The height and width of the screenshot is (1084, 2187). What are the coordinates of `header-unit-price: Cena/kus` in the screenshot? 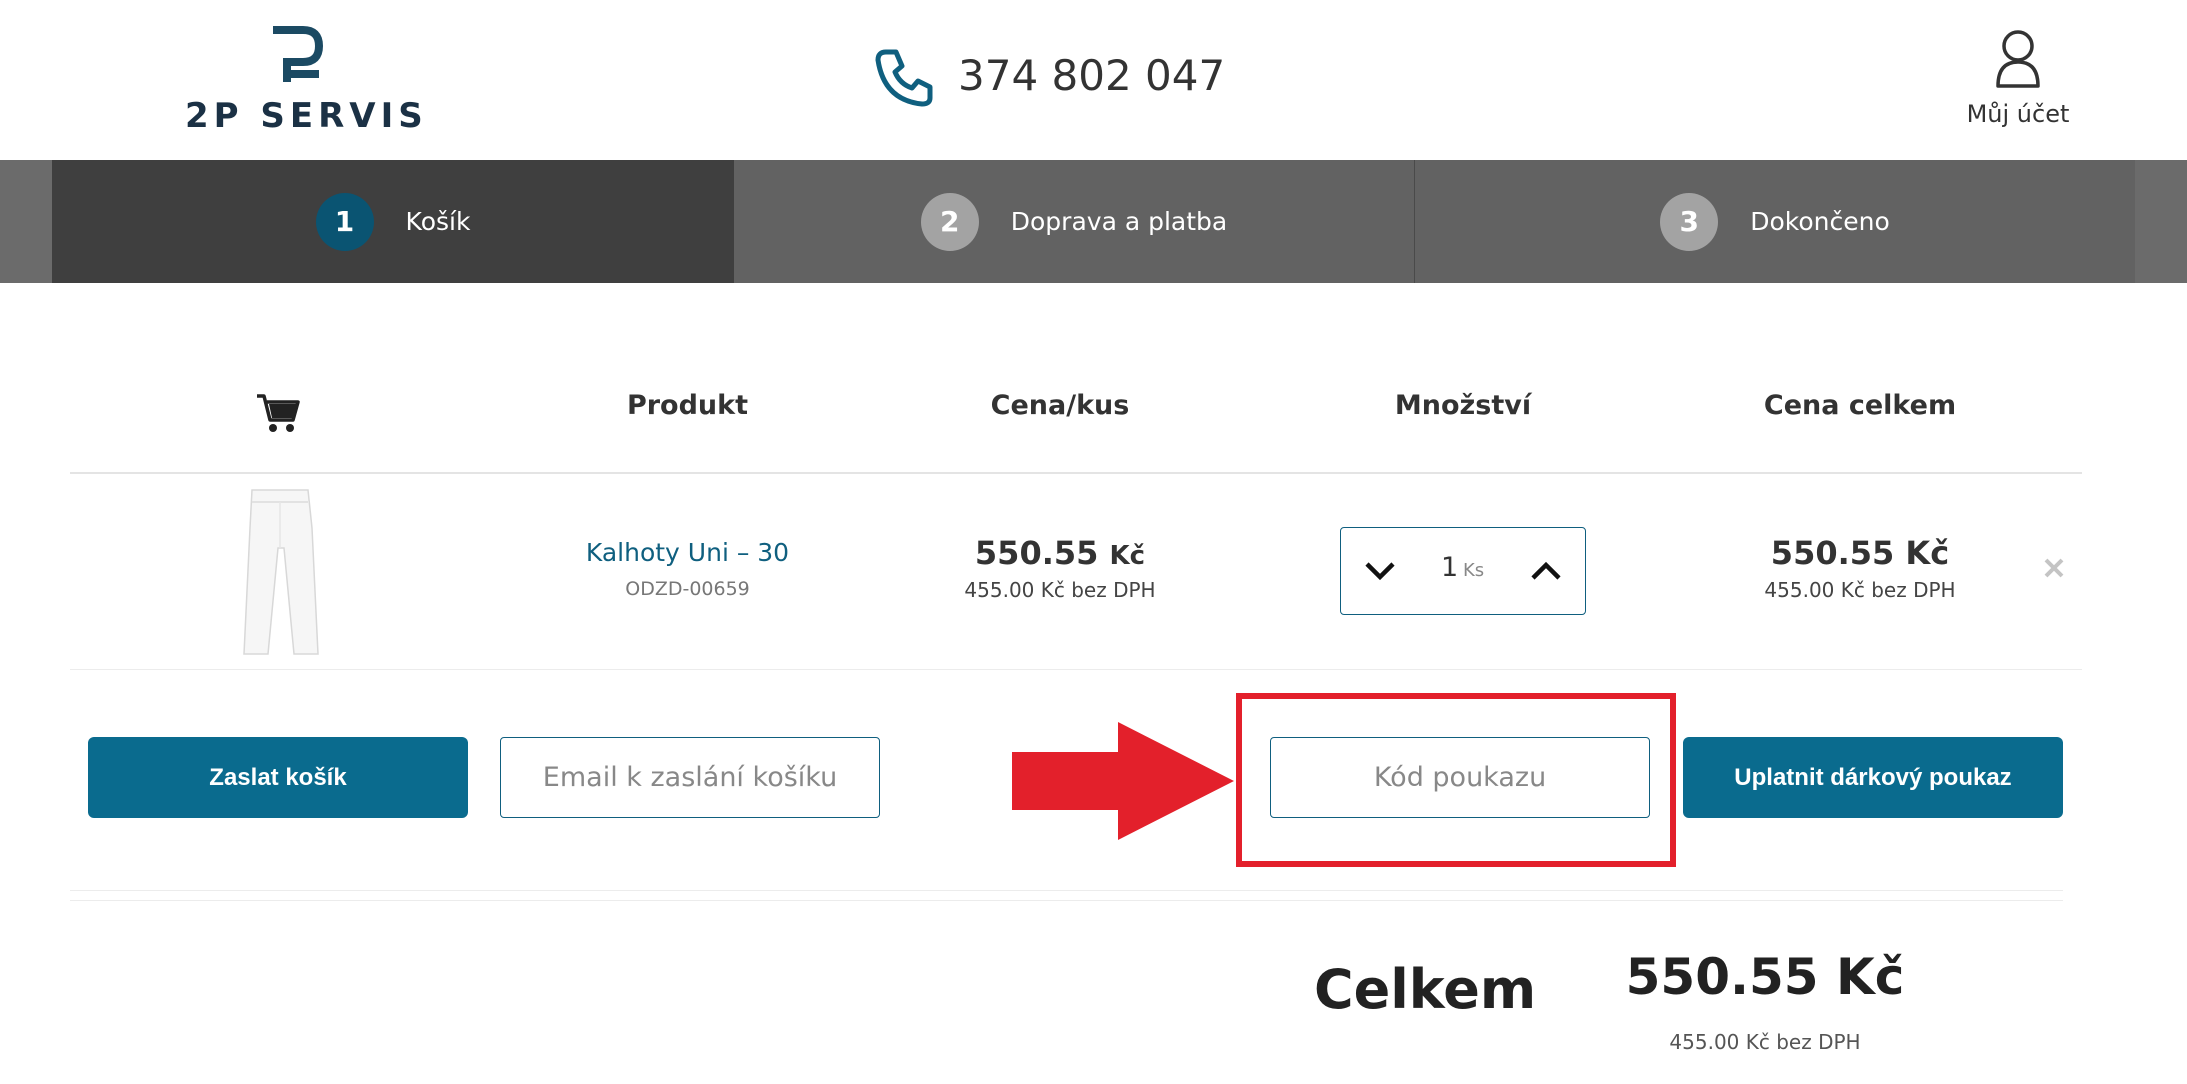 It's located at (1060, 405).